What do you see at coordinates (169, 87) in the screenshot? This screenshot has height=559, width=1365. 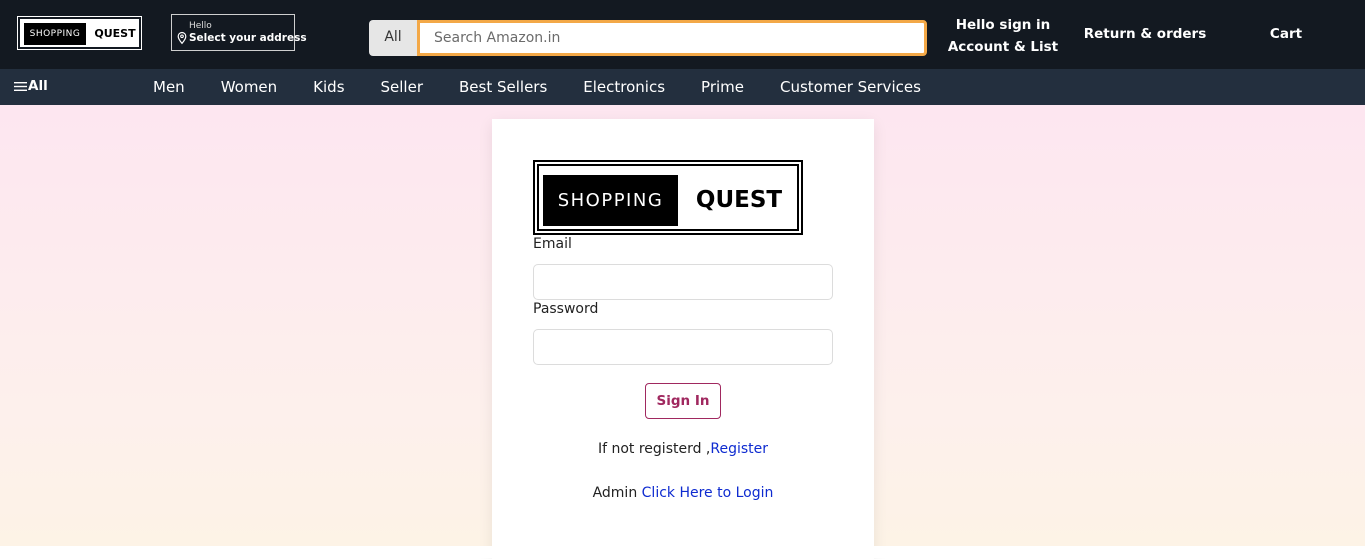 I see `nav-item-men: Men` at bounding box center [169, 87].